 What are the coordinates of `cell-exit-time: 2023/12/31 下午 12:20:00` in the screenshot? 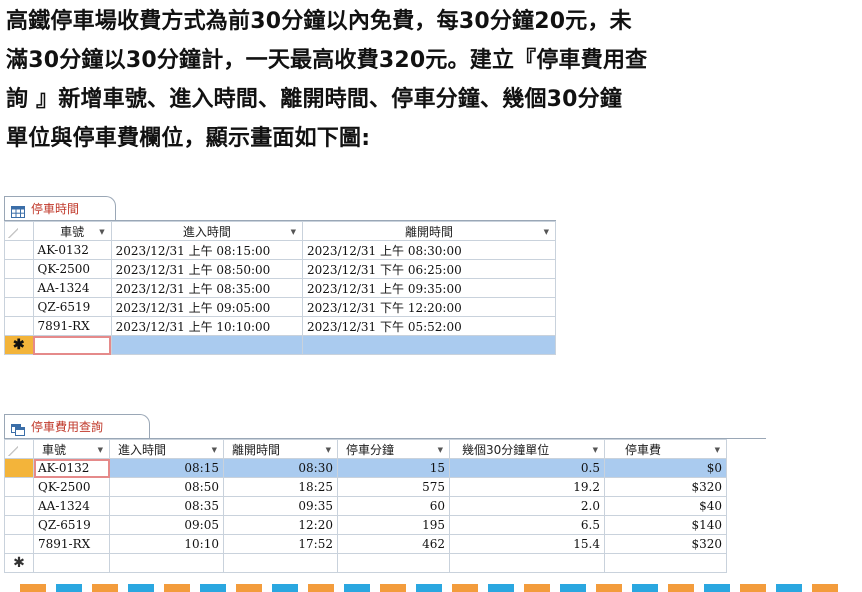 It's located at (429, 307).